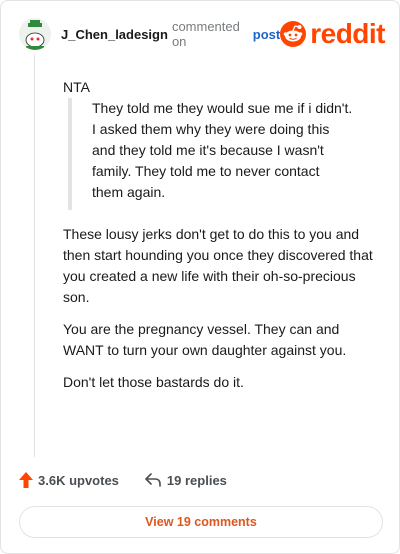 Image resolution: width=400 pixels, height=554 pixels. Describe the element at coordinates (205, 34) in the screenshot. I see `commented-on-text: commented on` at that location.